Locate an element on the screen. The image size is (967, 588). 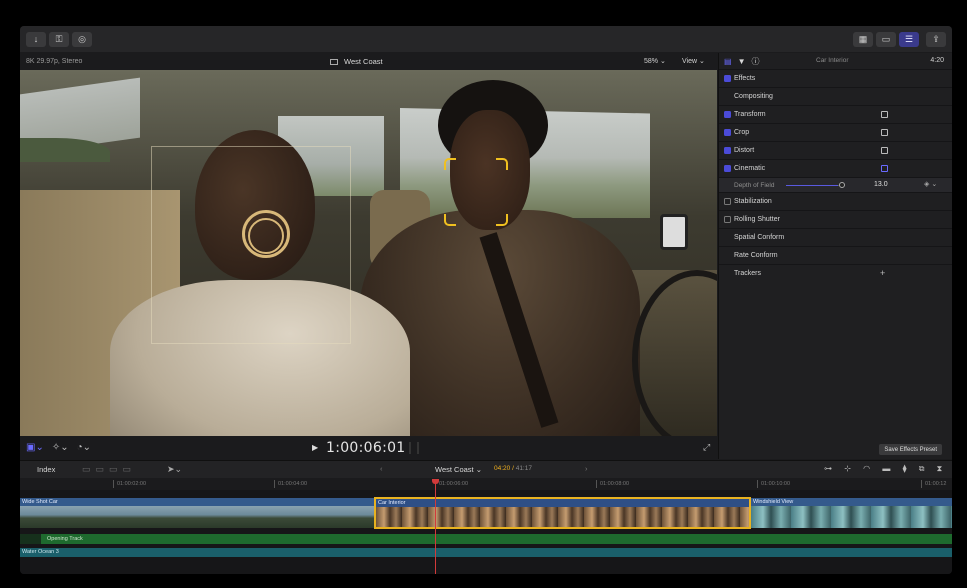
toolbar: ↓ ⚿ ◎ ▦ ▭ ☰ ⇪ is located at coordinates (486, 39).